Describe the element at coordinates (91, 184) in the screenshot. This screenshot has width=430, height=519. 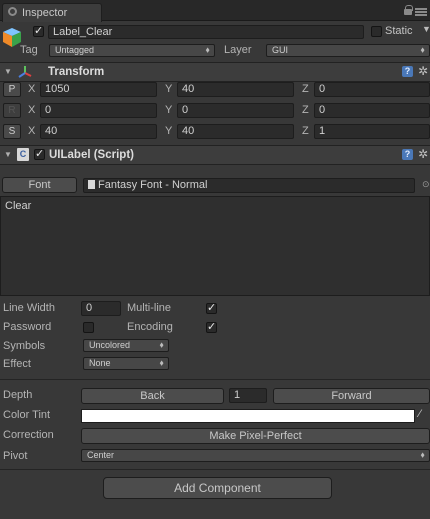
I see `font-asset-icon` at that location.